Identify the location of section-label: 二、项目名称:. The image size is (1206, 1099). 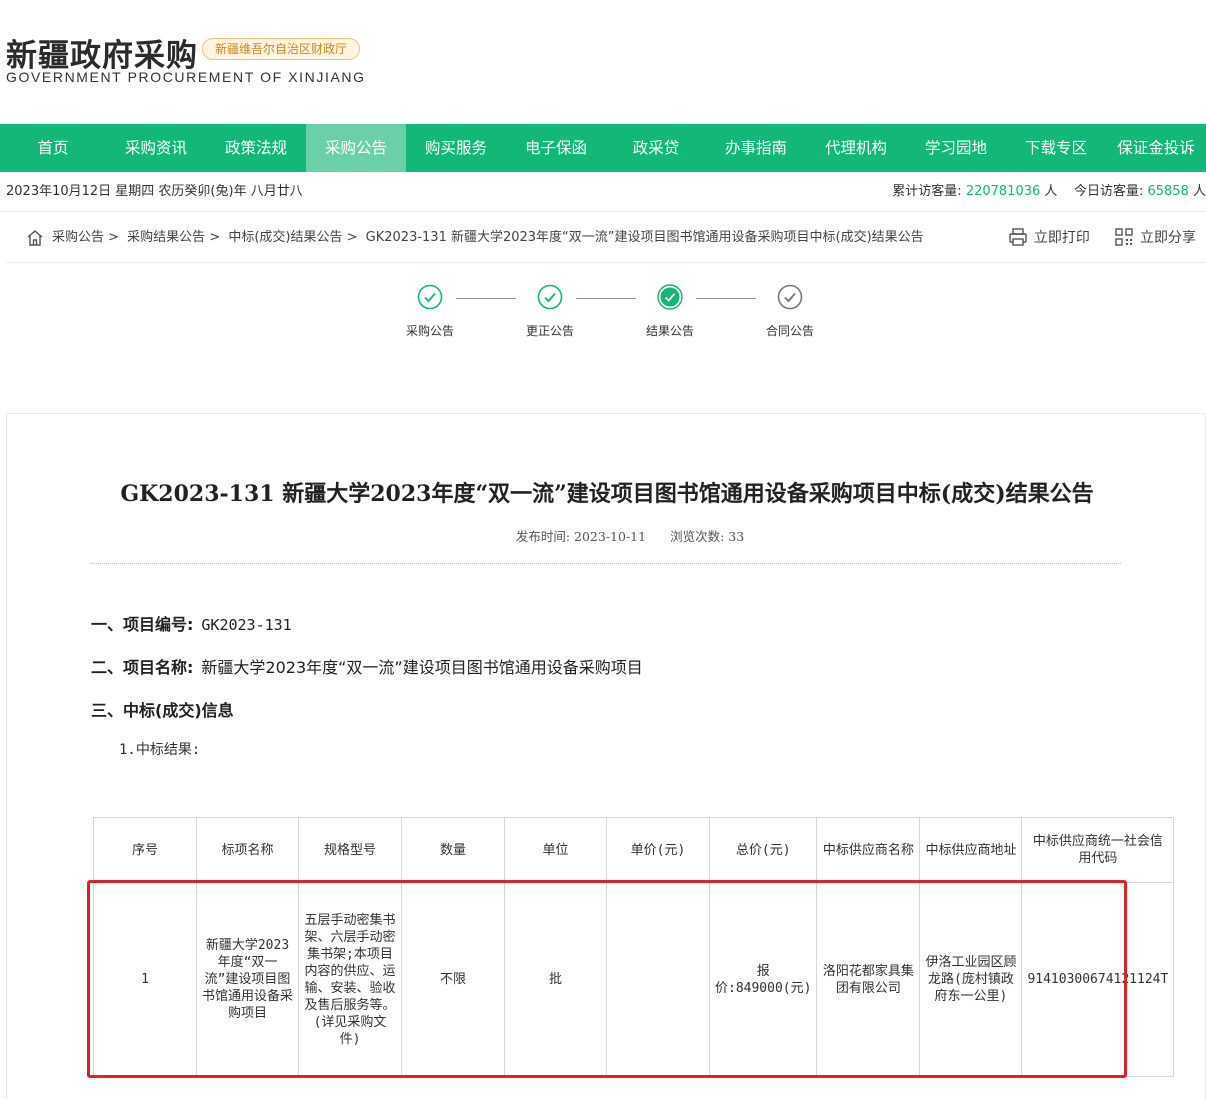
(142, 667).